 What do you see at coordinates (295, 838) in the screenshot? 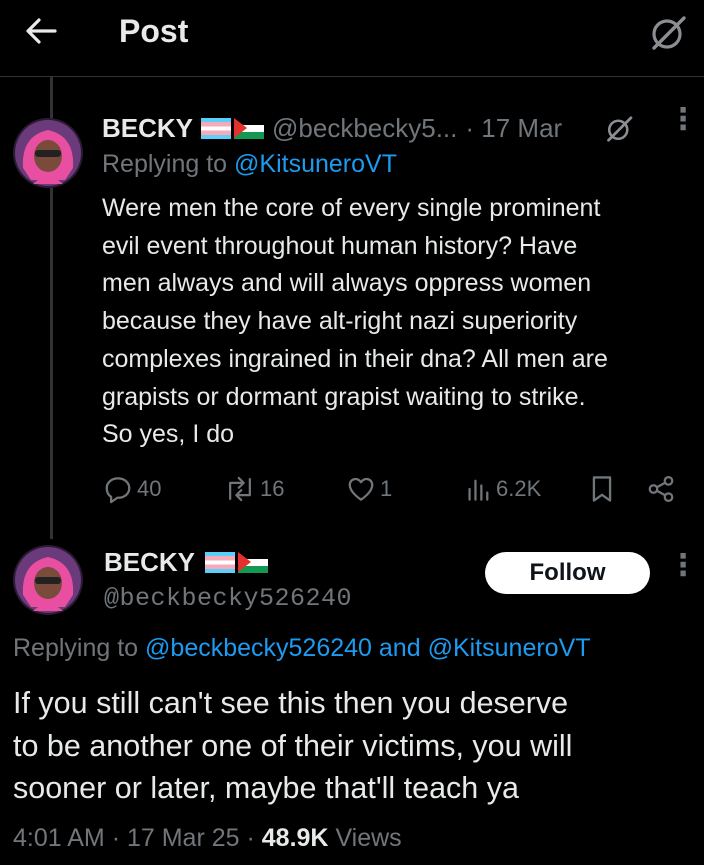
I see `views-count: 48.9K` at bounding box center [295, 838].